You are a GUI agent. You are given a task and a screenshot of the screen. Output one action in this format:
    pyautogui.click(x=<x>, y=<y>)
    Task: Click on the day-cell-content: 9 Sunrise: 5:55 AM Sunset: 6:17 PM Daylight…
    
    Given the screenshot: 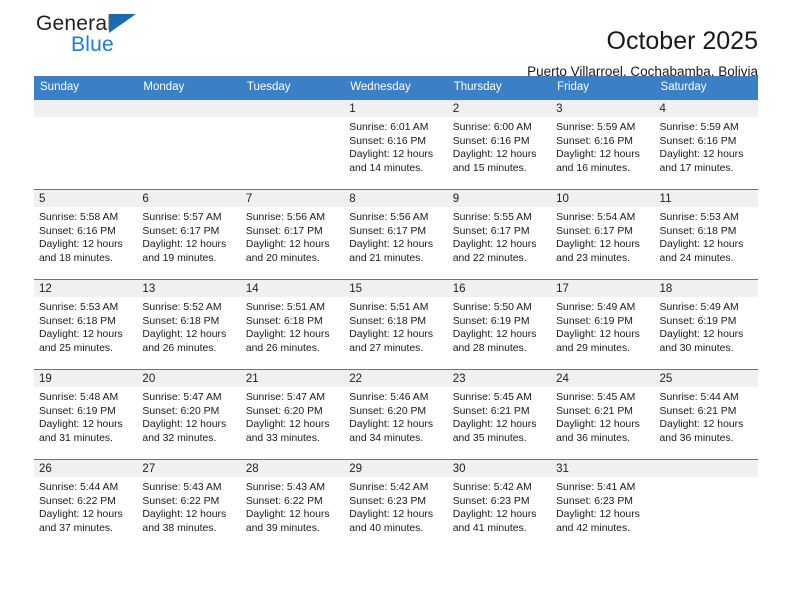 What is the action you would take?
    pyautogui.click(x=499, y=234)
    